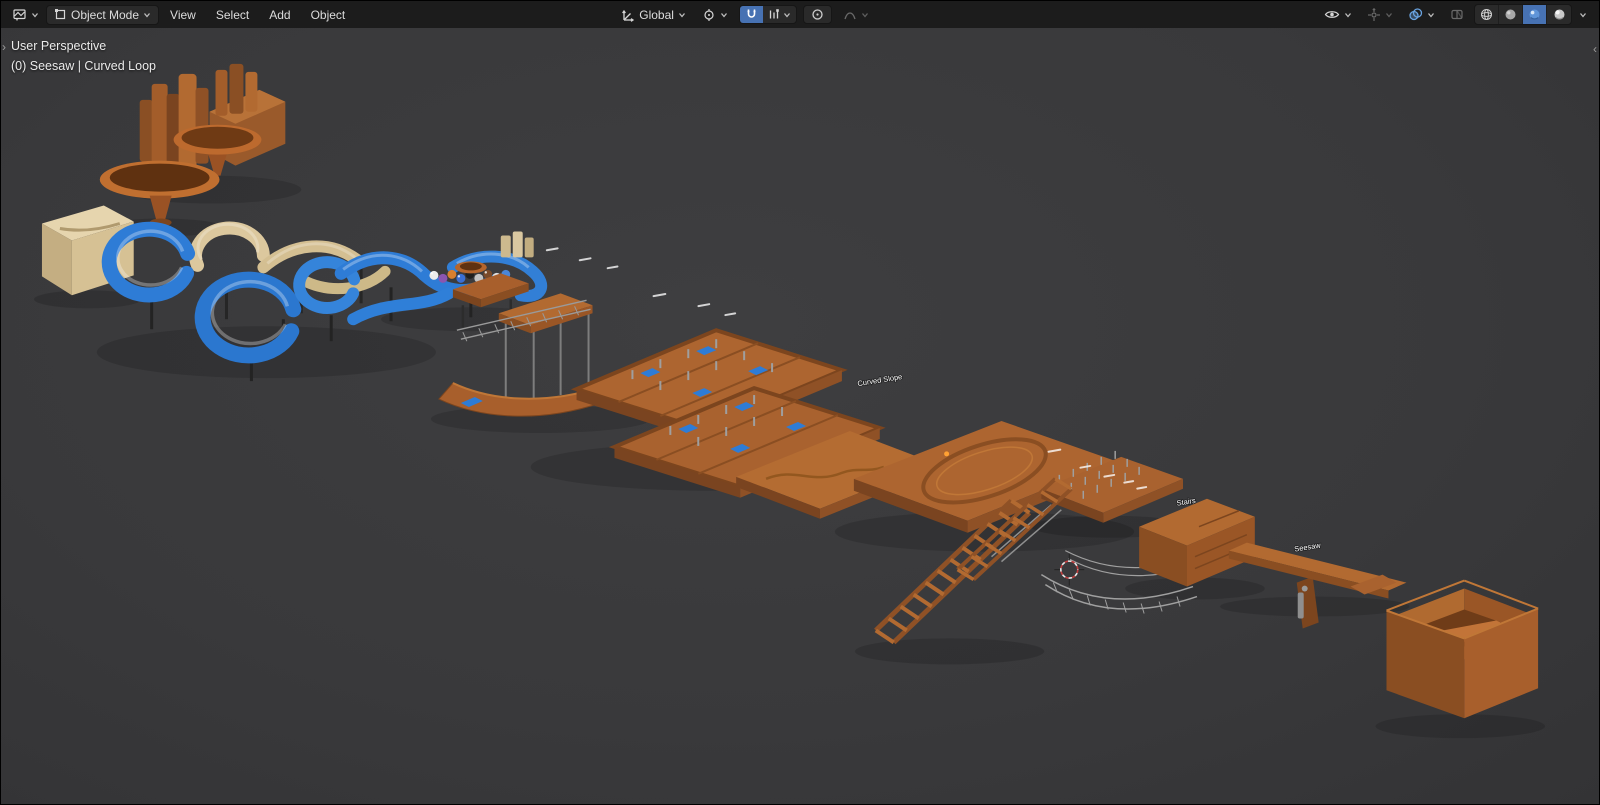 This screenshot has width=1600, height=805. I want to click on proportional-editing-icon, so click(817, 14).